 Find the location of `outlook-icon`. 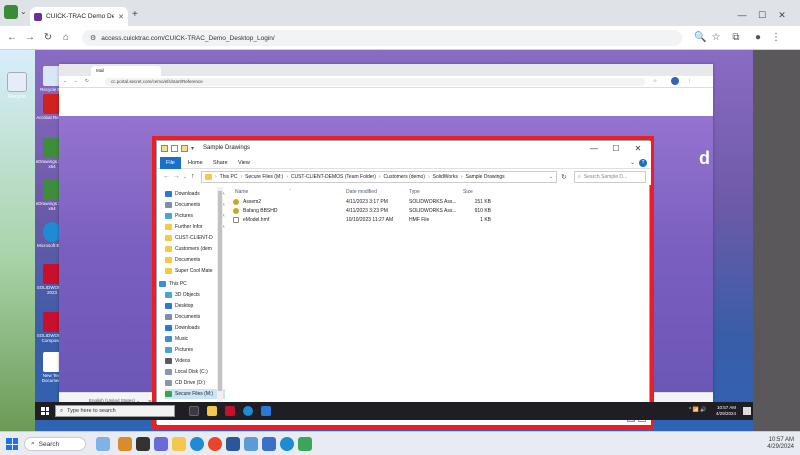

outlook-icon is located at coordinates (269, 444).